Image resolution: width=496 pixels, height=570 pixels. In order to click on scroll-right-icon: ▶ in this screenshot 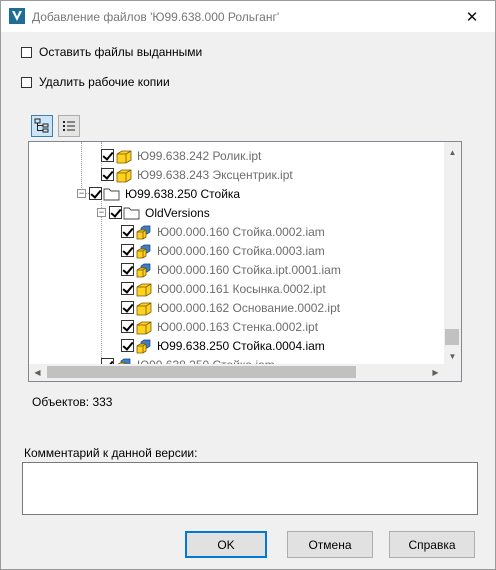, I will do `click(435, 372)`.